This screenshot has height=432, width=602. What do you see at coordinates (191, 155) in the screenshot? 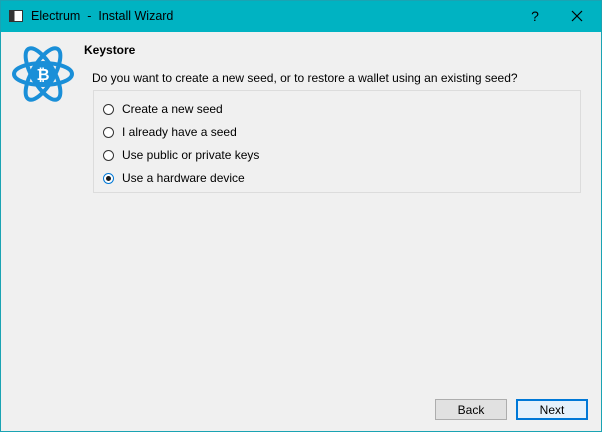
I see `option-label: Use public or private keys` at bounding box center [191, 155].